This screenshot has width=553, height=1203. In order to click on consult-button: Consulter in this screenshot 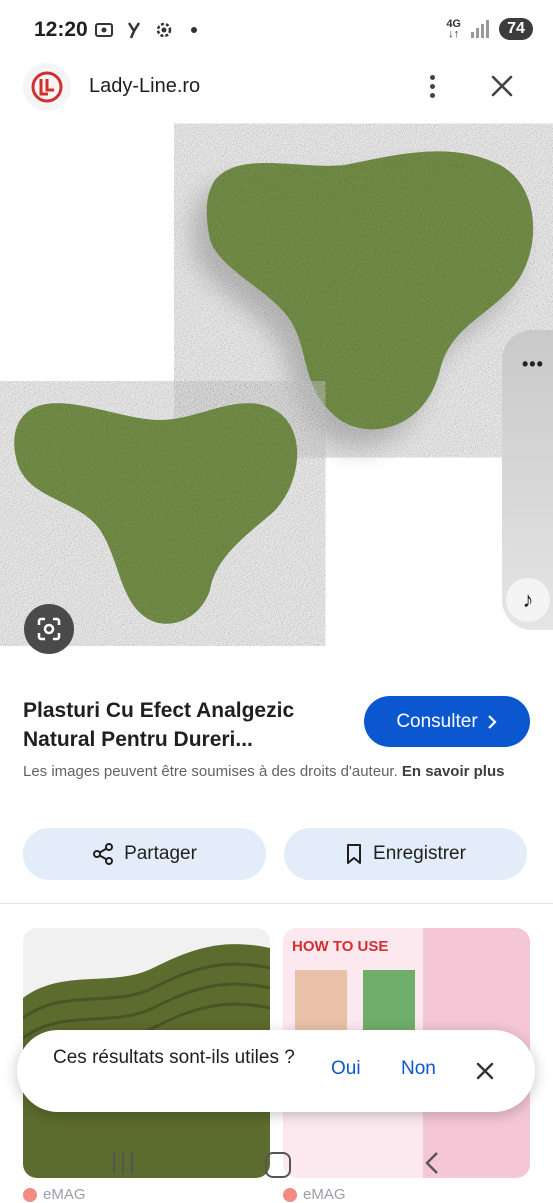, I will do `click(447, 721)`.